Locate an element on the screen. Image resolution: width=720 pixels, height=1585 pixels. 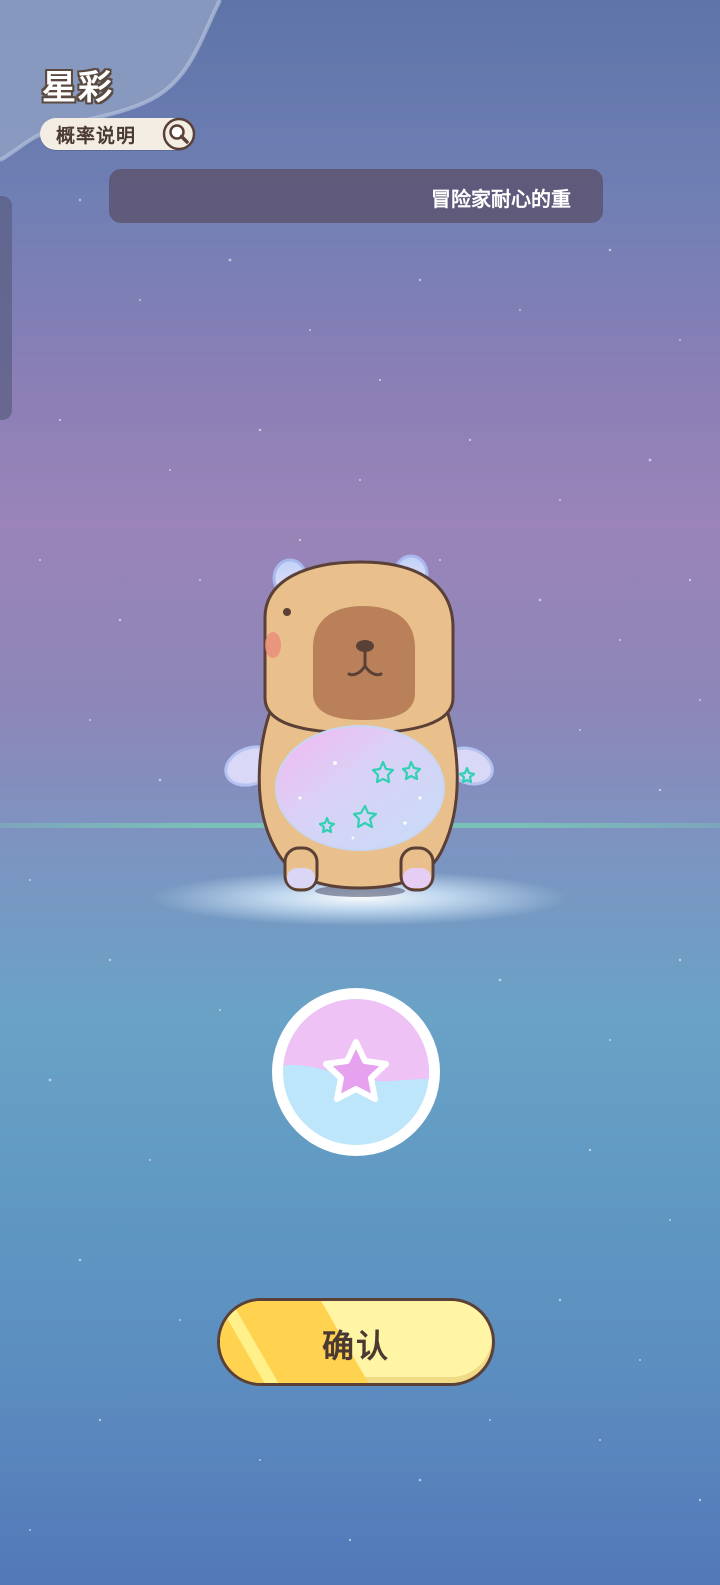
search-icon is located at coordinates (179, 134).